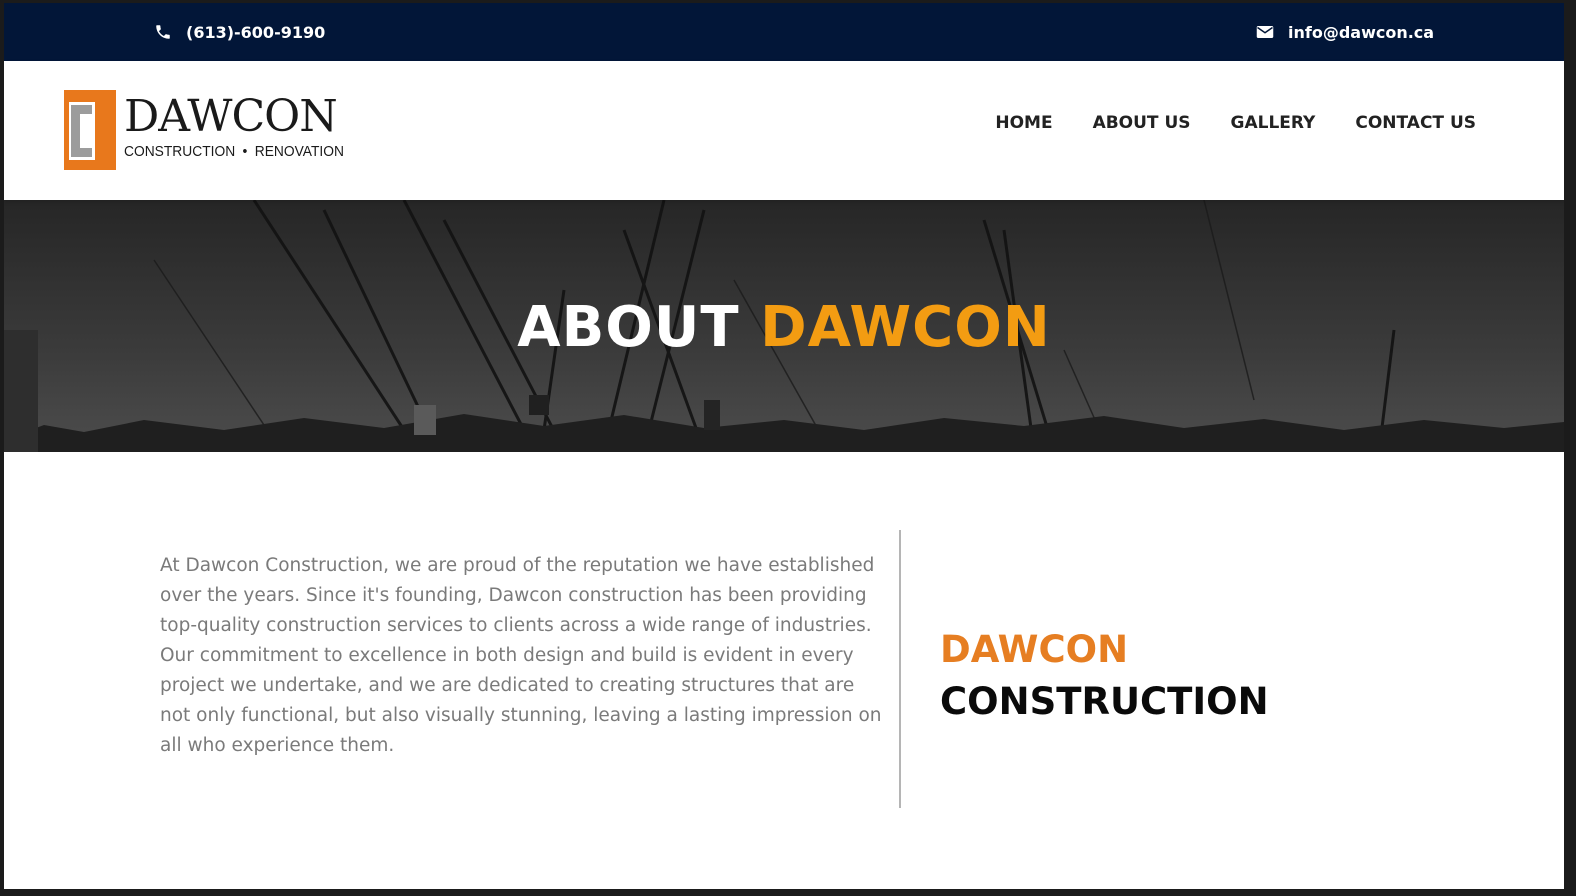  Describe the element at coordinates (1265, 32) in the screenshot. I see `envelope-icon` at that location.